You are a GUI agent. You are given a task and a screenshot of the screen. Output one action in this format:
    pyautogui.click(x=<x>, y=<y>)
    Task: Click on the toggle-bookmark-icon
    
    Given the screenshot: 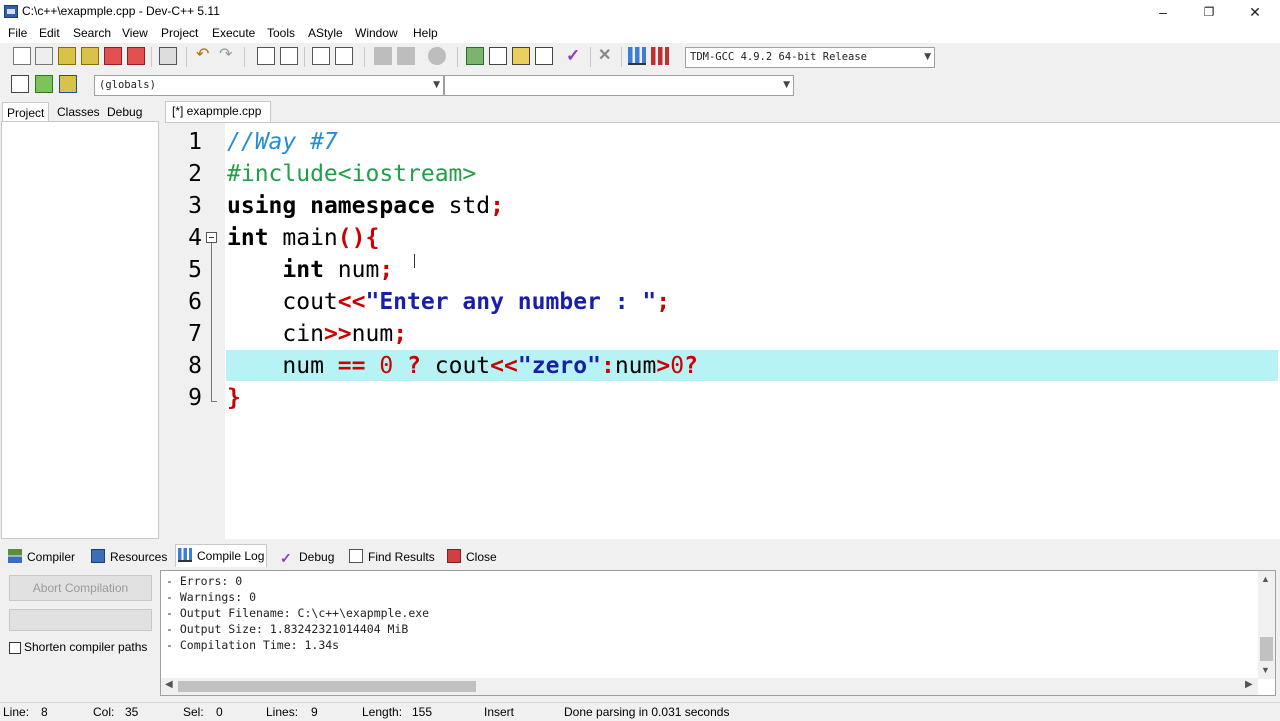 What is the action you would take?
    pyautogui.click(x=406, y=56)
    